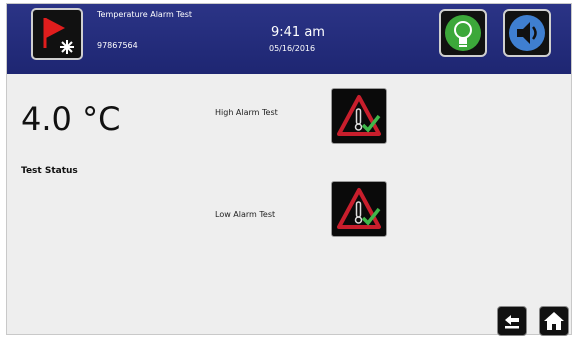 The height and width of the screenshot is (339, 577). What do you see at coordinates (71, 119) in the screenshot?
I see `temperature-readout: 4.0 °C` at bounding box center [71, 119].